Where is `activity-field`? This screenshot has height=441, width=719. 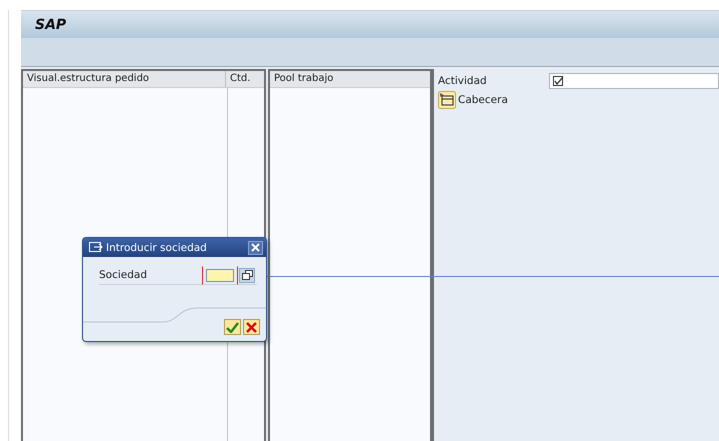
activity-field is located at coordinates (634, 81).